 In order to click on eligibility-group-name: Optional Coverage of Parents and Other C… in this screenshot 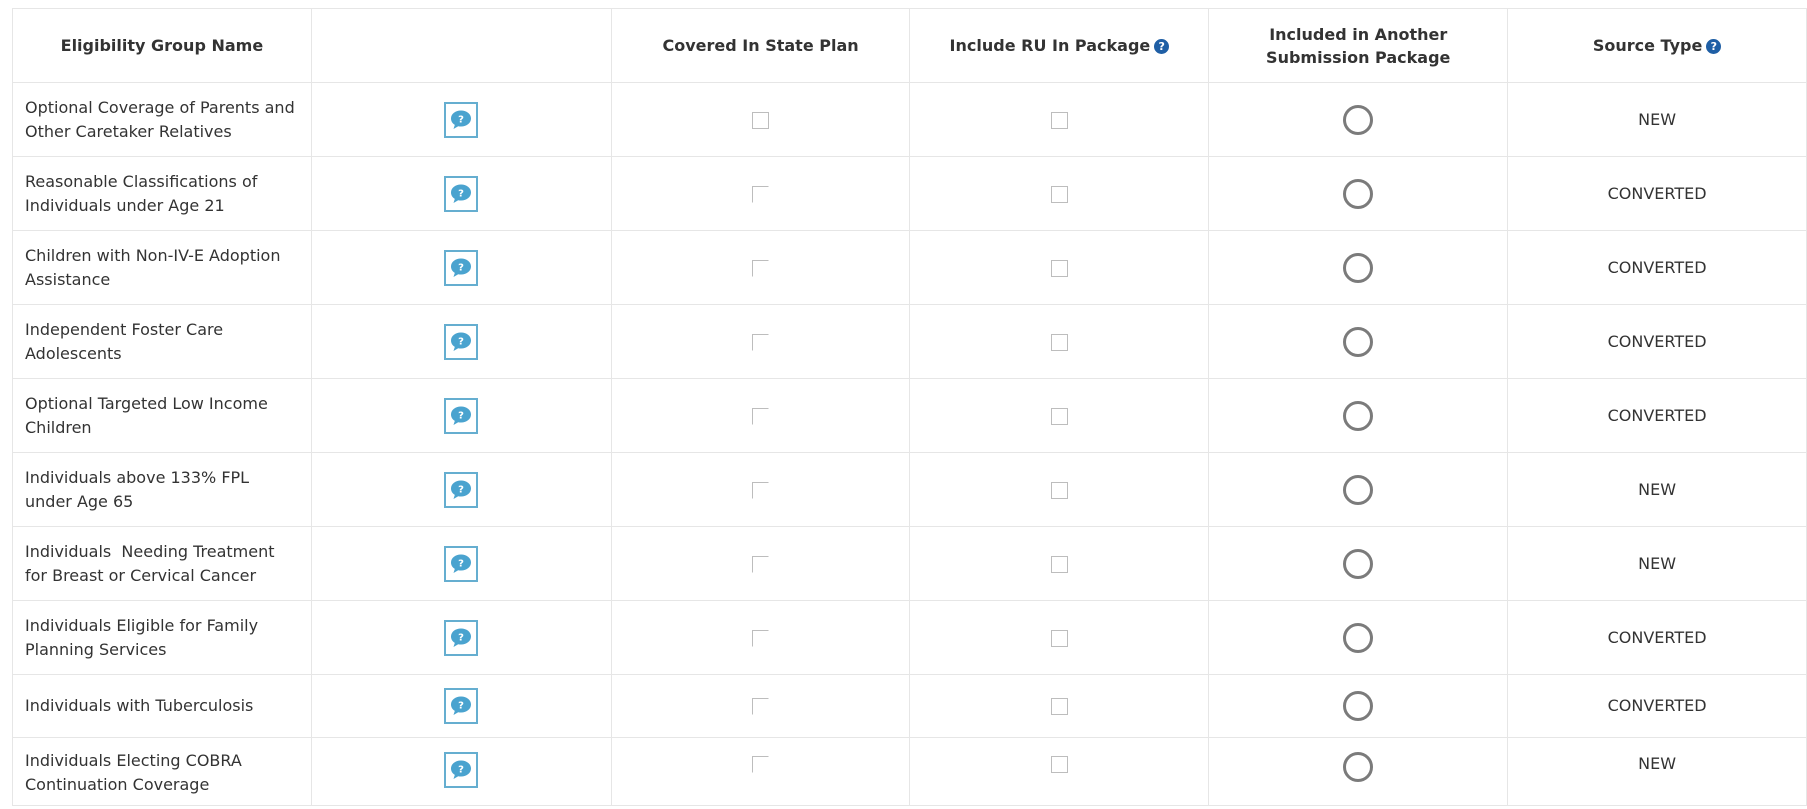, I will do `click(162, 119)`.